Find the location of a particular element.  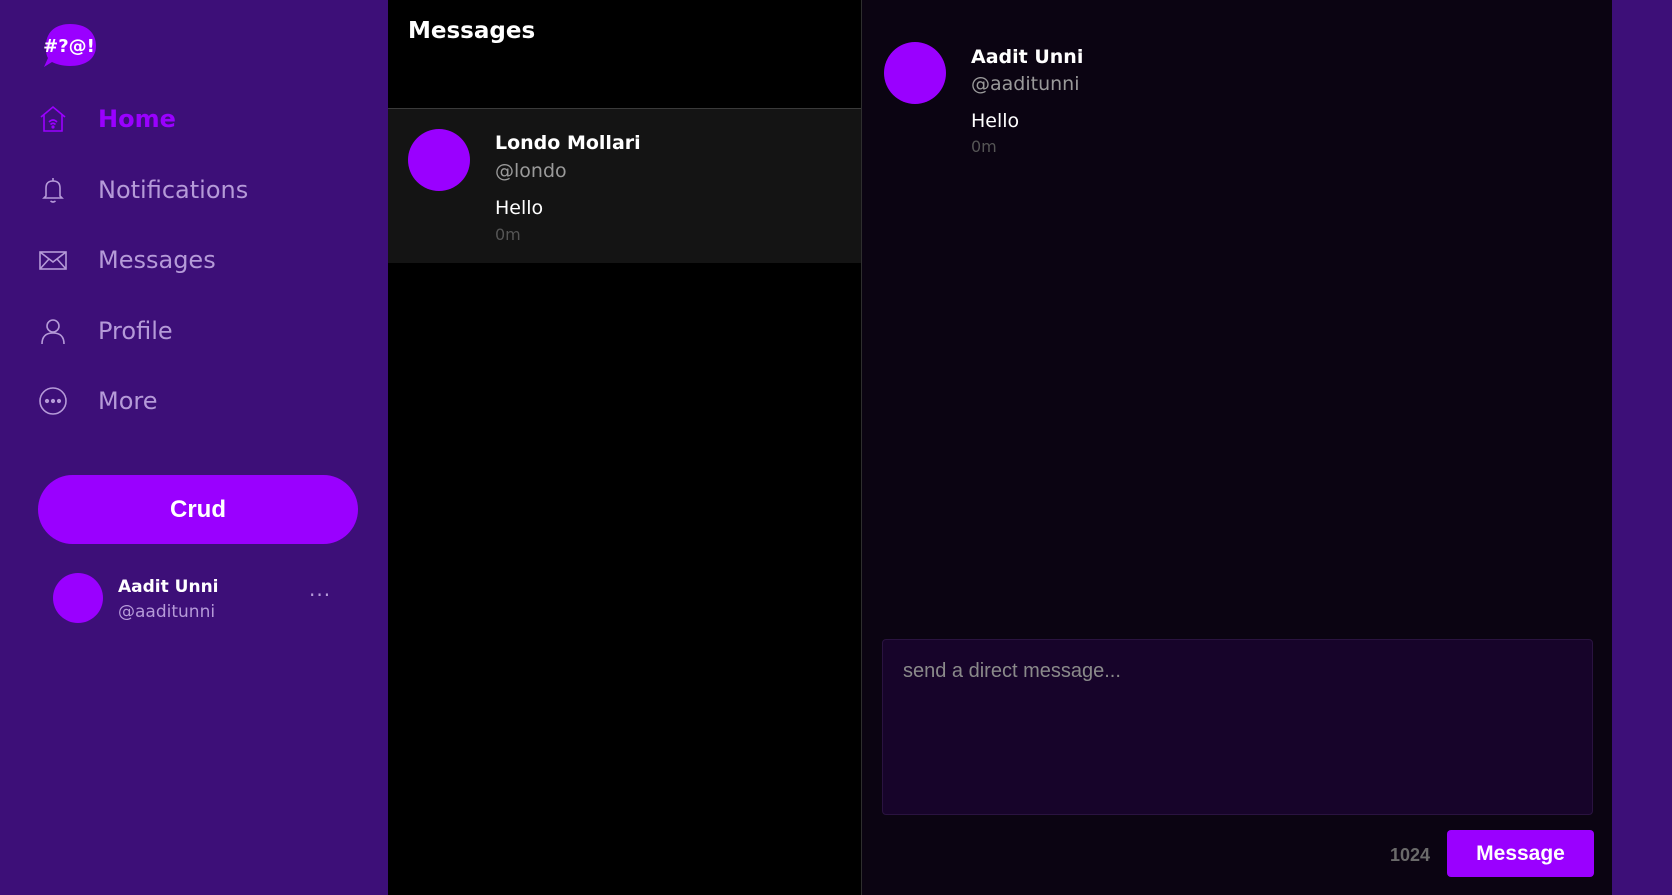

conversation-time: 0m is located at coordinates (508, 234).